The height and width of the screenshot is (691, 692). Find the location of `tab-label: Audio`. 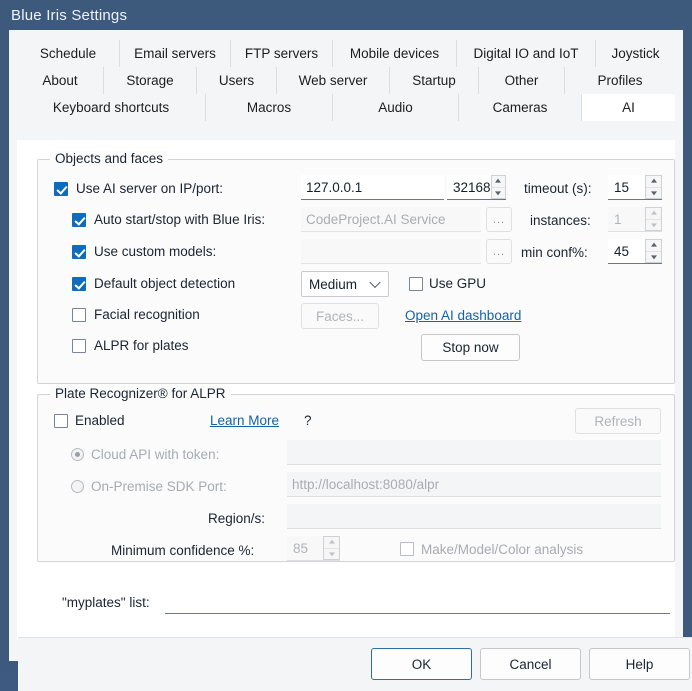

tab-label: Audio is located at coordinates (395, 107).